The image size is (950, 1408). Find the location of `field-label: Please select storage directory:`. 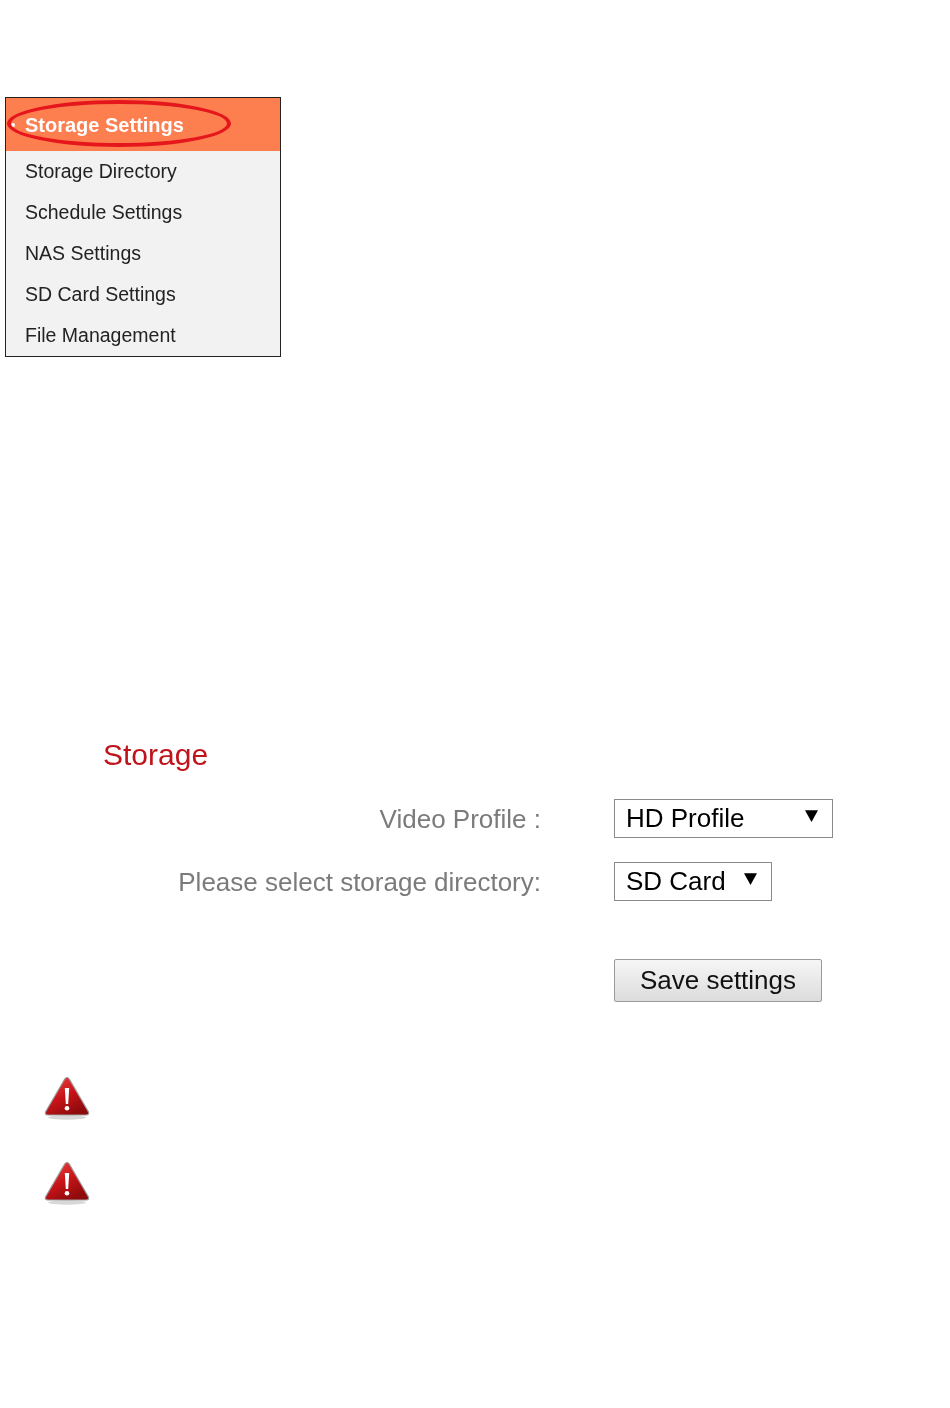

field-label: Please select storage directory: is located at coordinates (359, 881).